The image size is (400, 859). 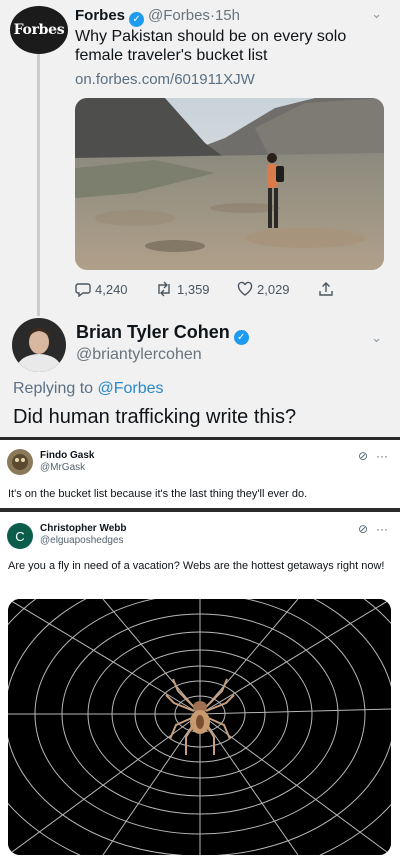 I want to click on webb-tweet-controls: ⊘ ···, so click(x=373, y=529).